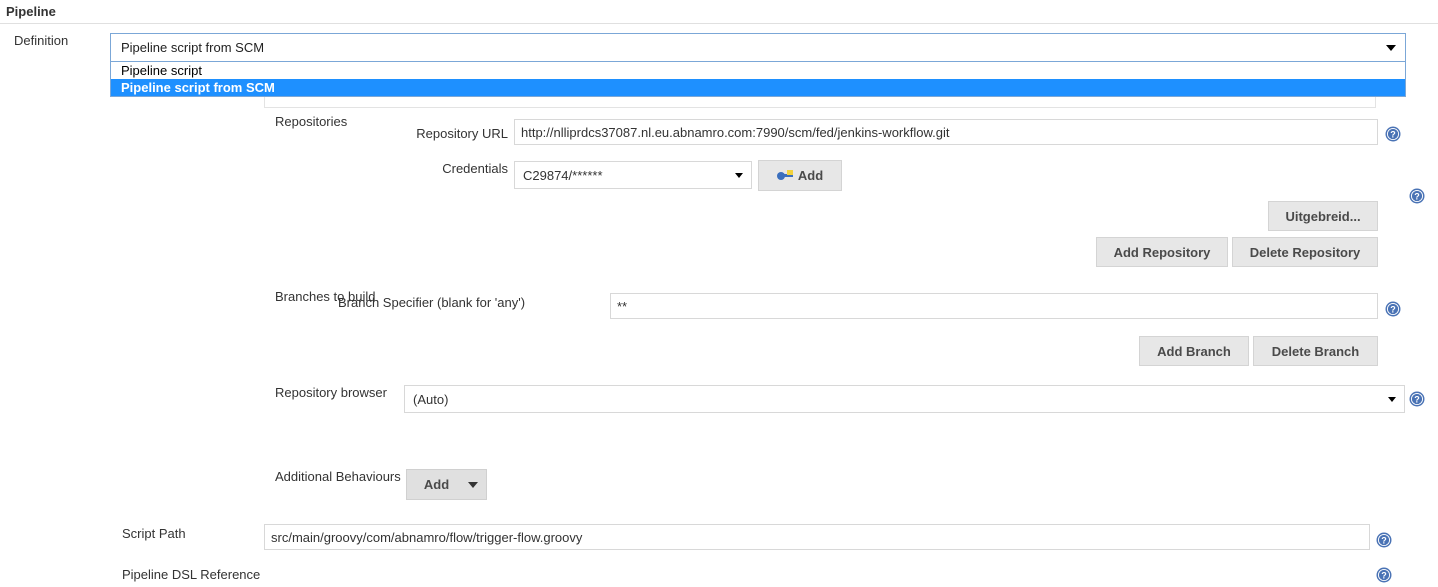 The height and width of the screenshot is (587, 1438). Describe the element at coordinates (193, 47) in the screenshot. I see `definition-selected-value: Pipeline script from SCM` at that location.